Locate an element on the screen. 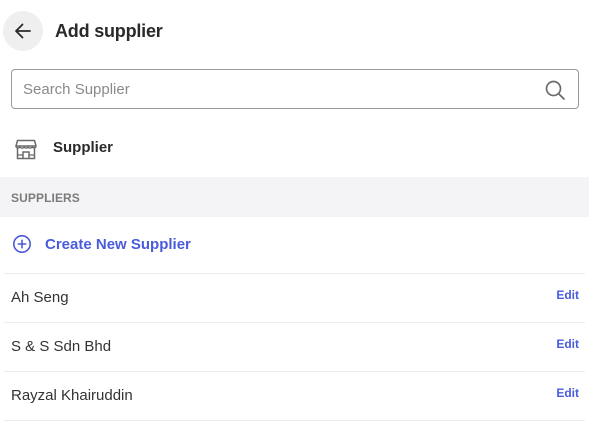  create-new-supplier-button: Create New Supplier is located at coordinates (294, 245).